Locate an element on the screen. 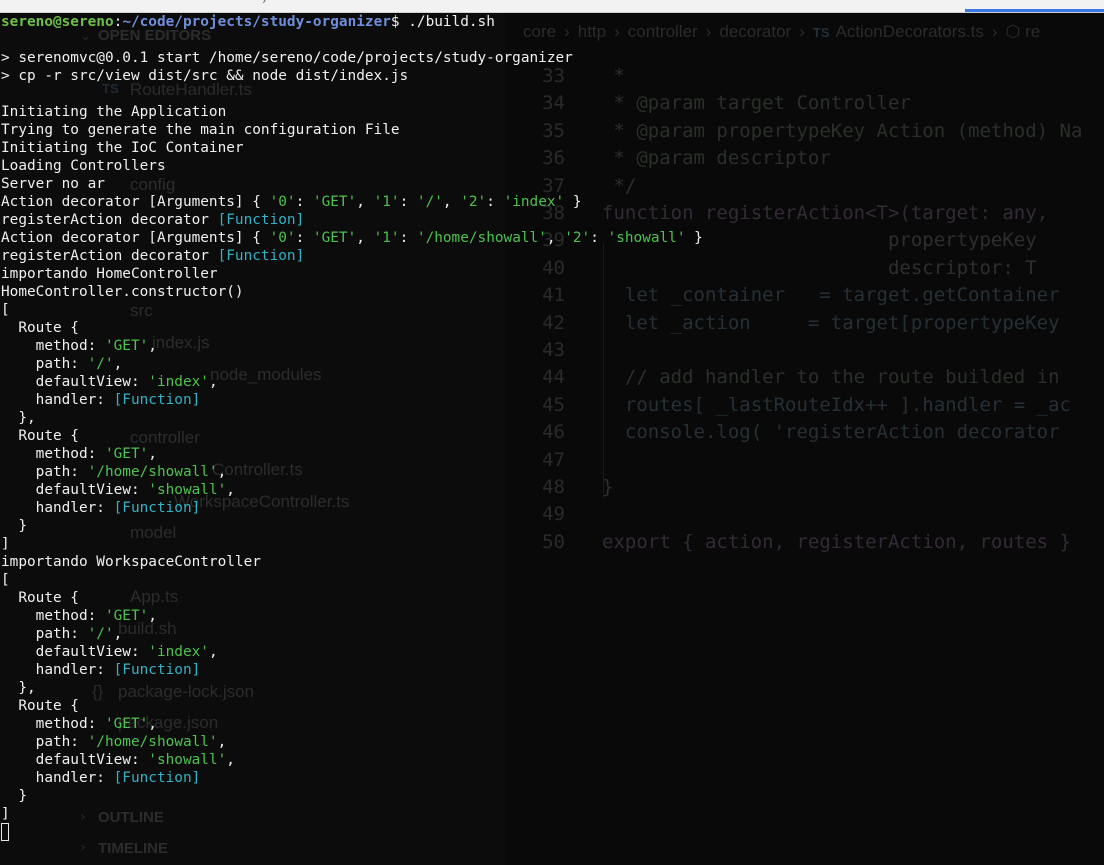 The width and height of the screenshot is (1104, 865). prompt-symbol: $ is located at coordinates (395, 22).